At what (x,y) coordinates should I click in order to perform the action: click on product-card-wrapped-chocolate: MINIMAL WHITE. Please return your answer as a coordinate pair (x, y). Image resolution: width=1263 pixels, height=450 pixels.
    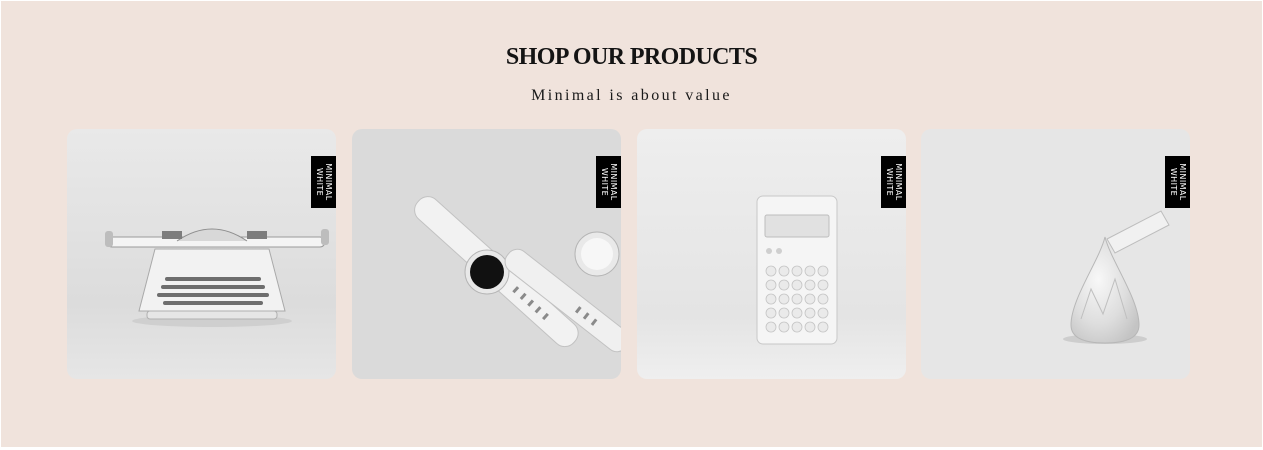
    Looking at the image, I should click on (1055, 254).